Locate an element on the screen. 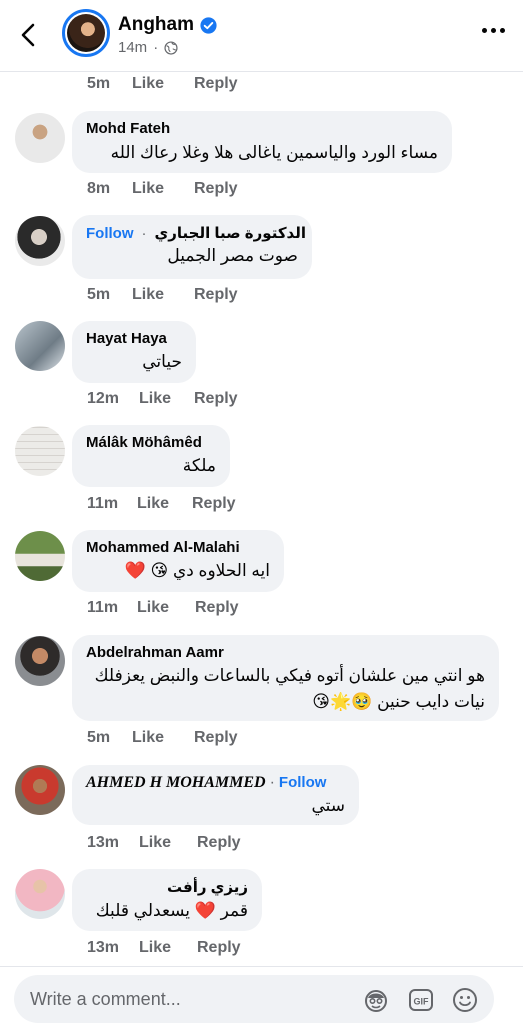 The image size is (523, 1024). comment-input: Write a comment... GIF is located at coordinates (254, 999).